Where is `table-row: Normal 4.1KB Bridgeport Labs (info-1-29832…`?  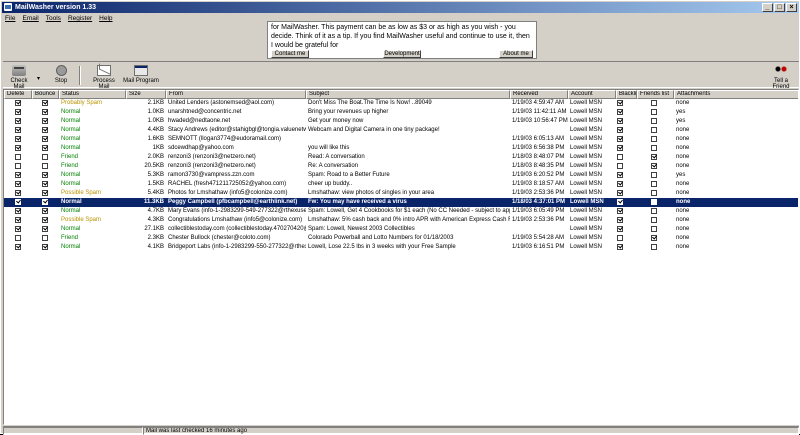
table-row: Normal 4.1KB Bridgeport Labs (info-1-29832… is located at coordinates (401, 247).